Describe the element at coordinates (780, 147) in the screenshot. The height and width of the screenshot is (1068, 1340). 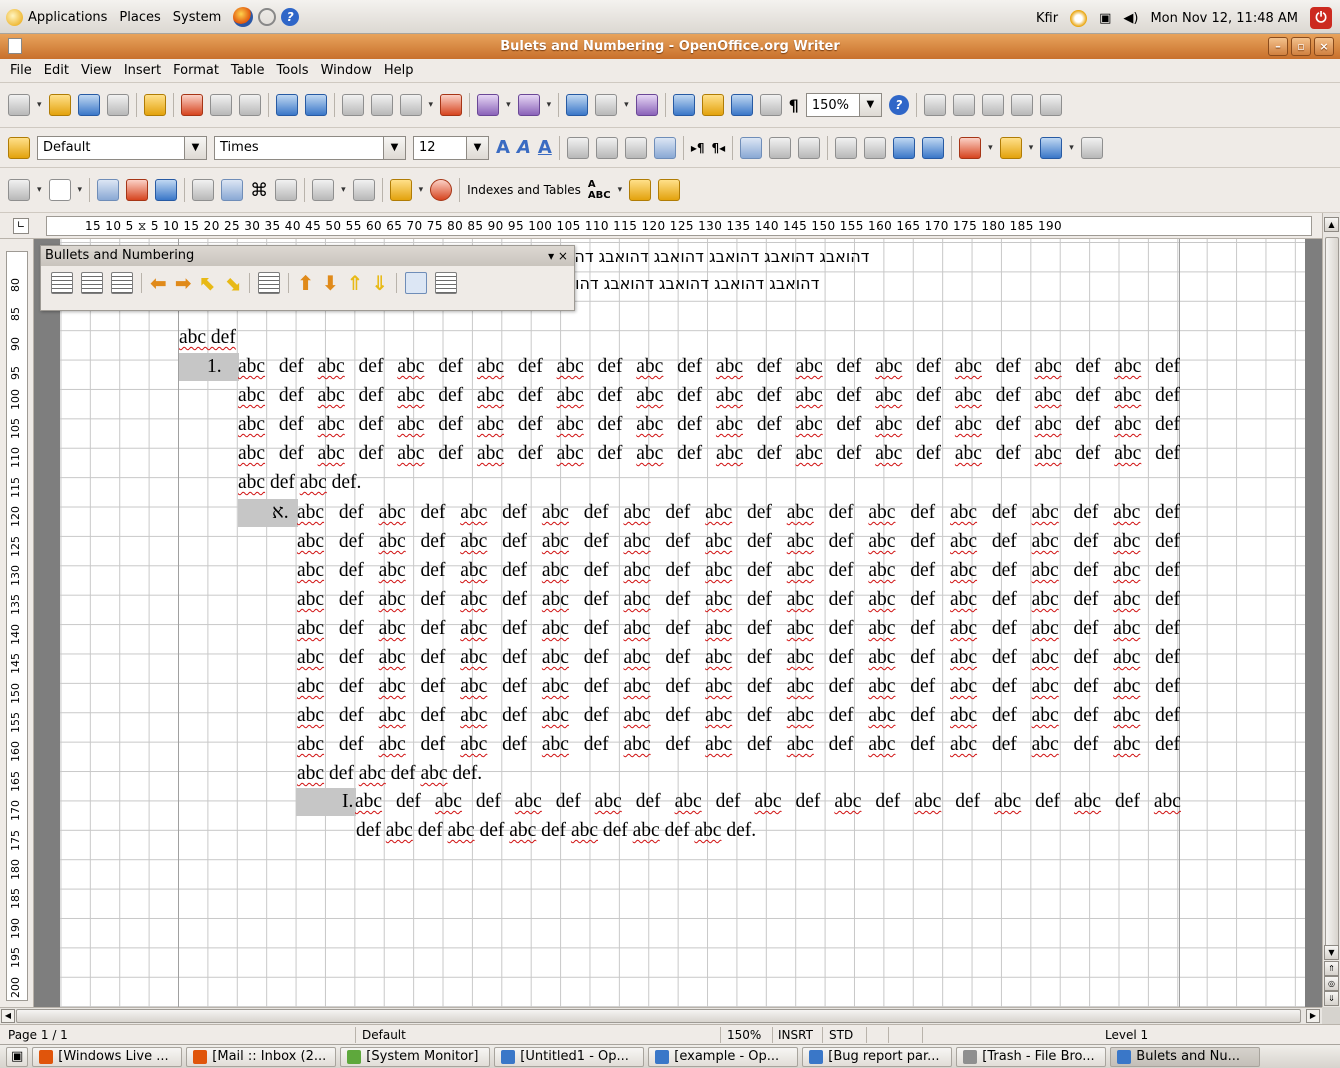
I see `line-spacing-15-icon` at that location.